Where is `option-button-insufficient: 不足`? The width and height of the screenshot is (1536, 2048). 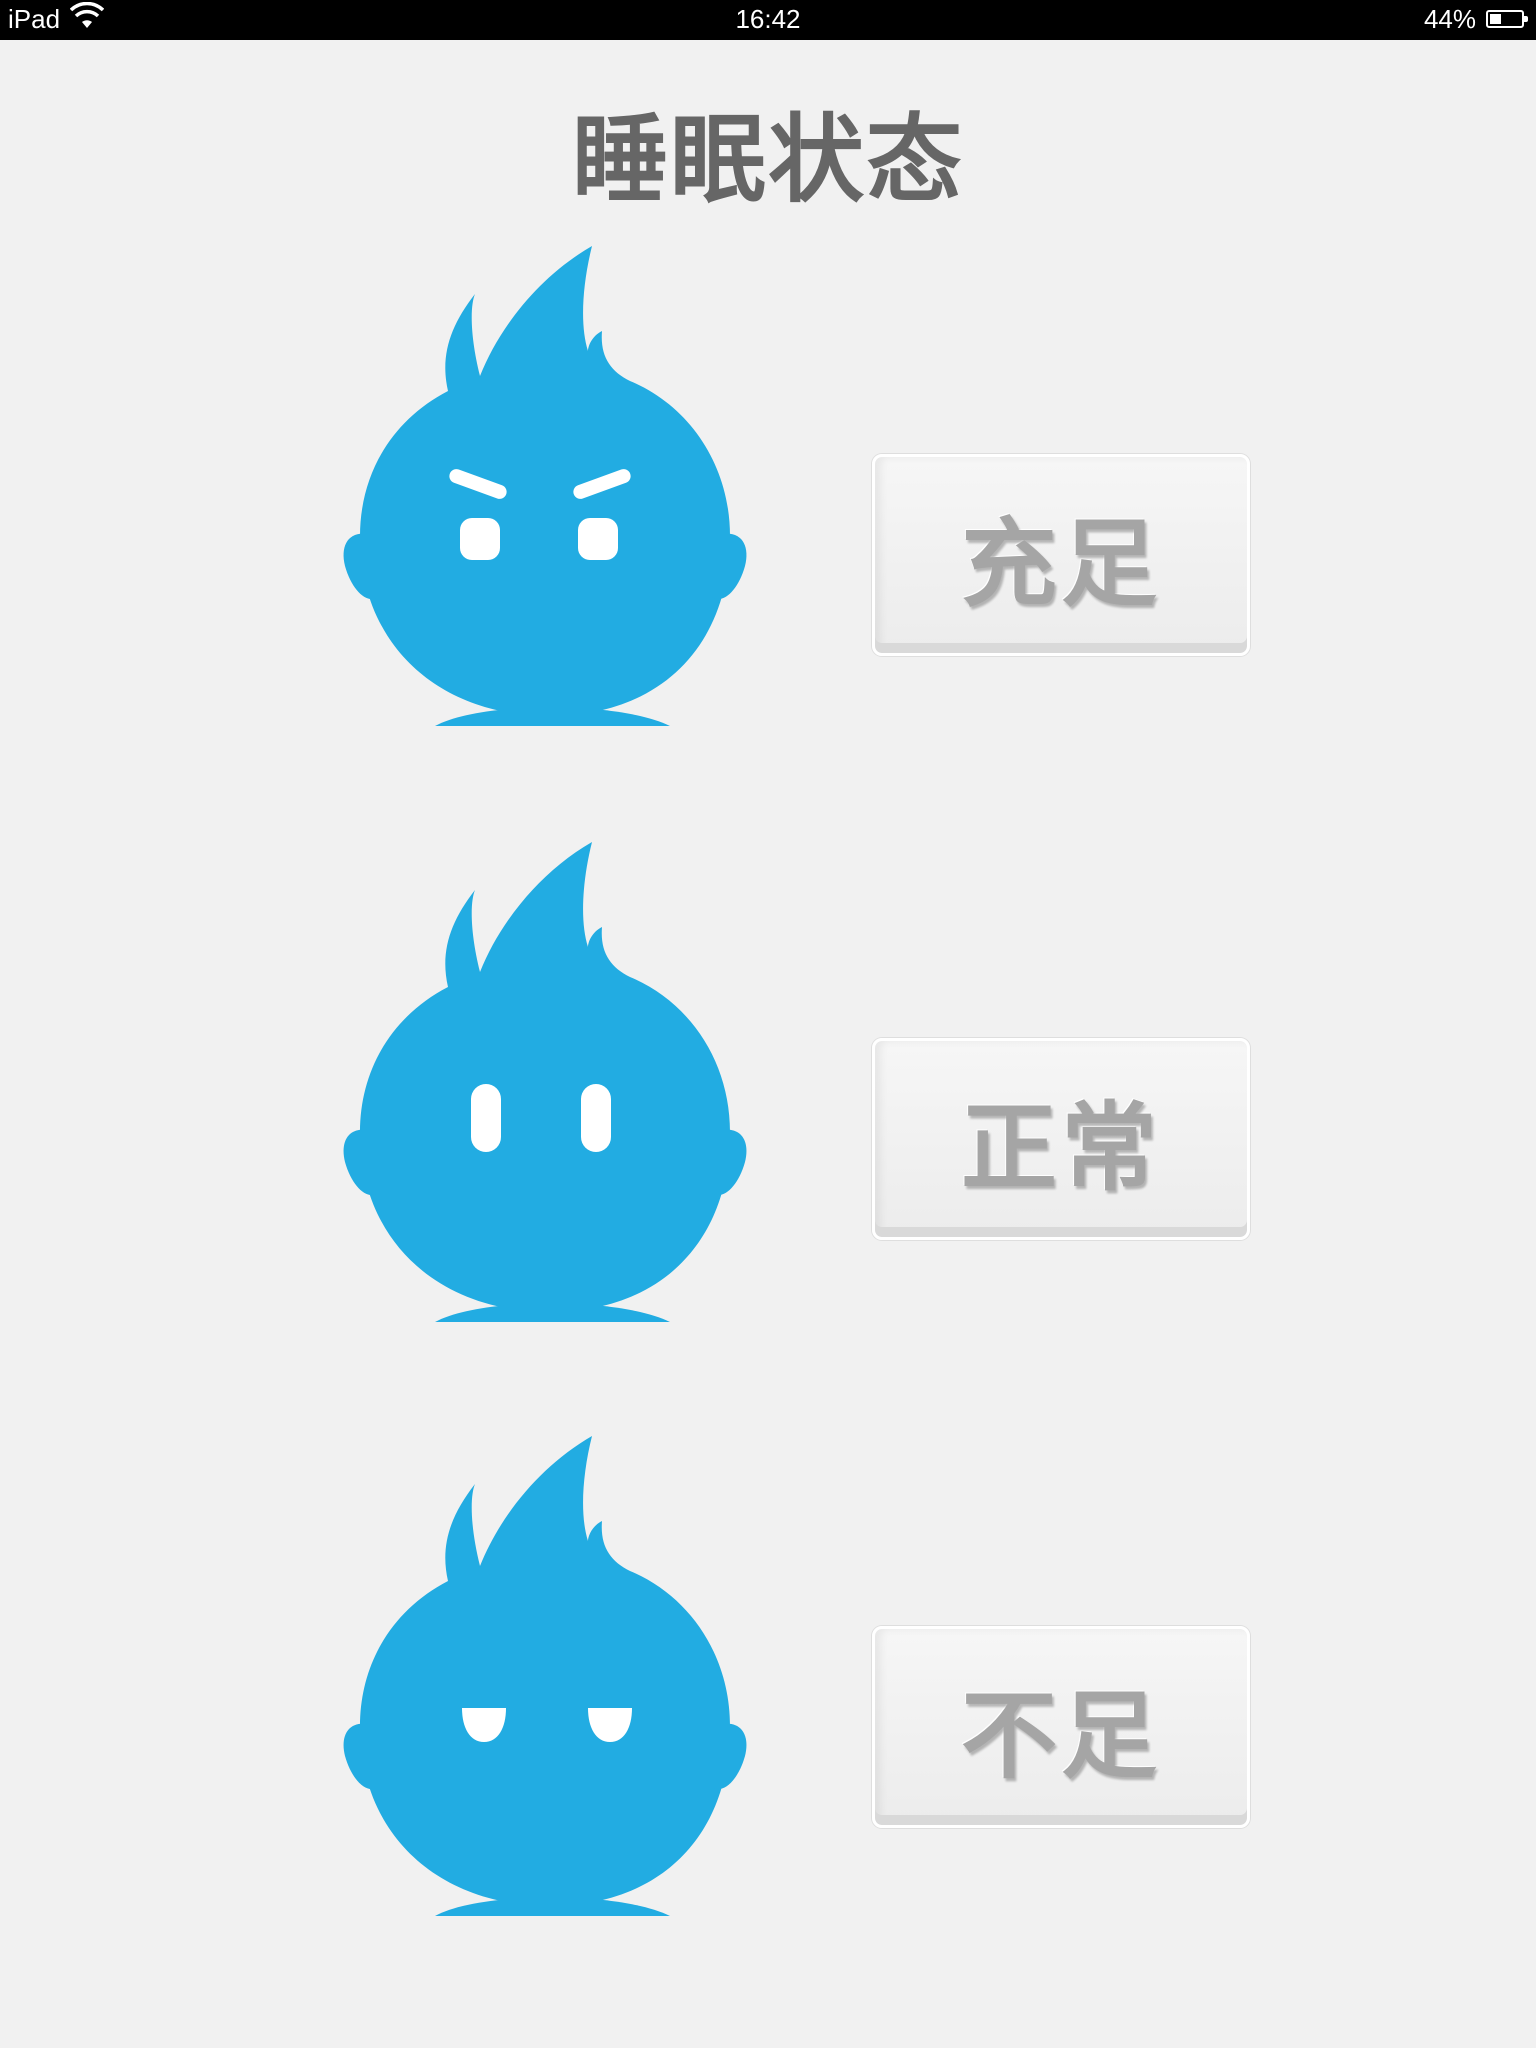 option-button-insufficient: 不足 is located at coordinates (1061, 1727).